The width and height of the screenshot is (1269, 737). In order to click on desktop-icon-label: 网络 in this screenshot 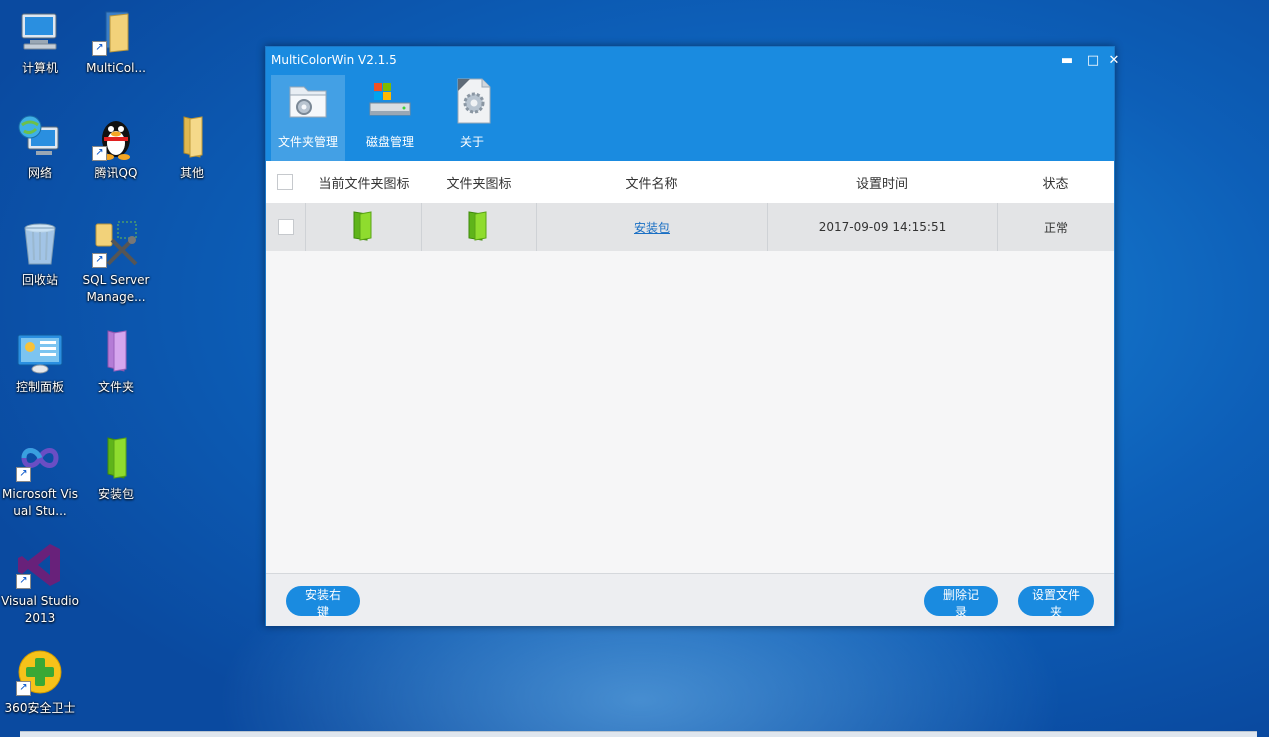, I will do `click(39, 173)`.